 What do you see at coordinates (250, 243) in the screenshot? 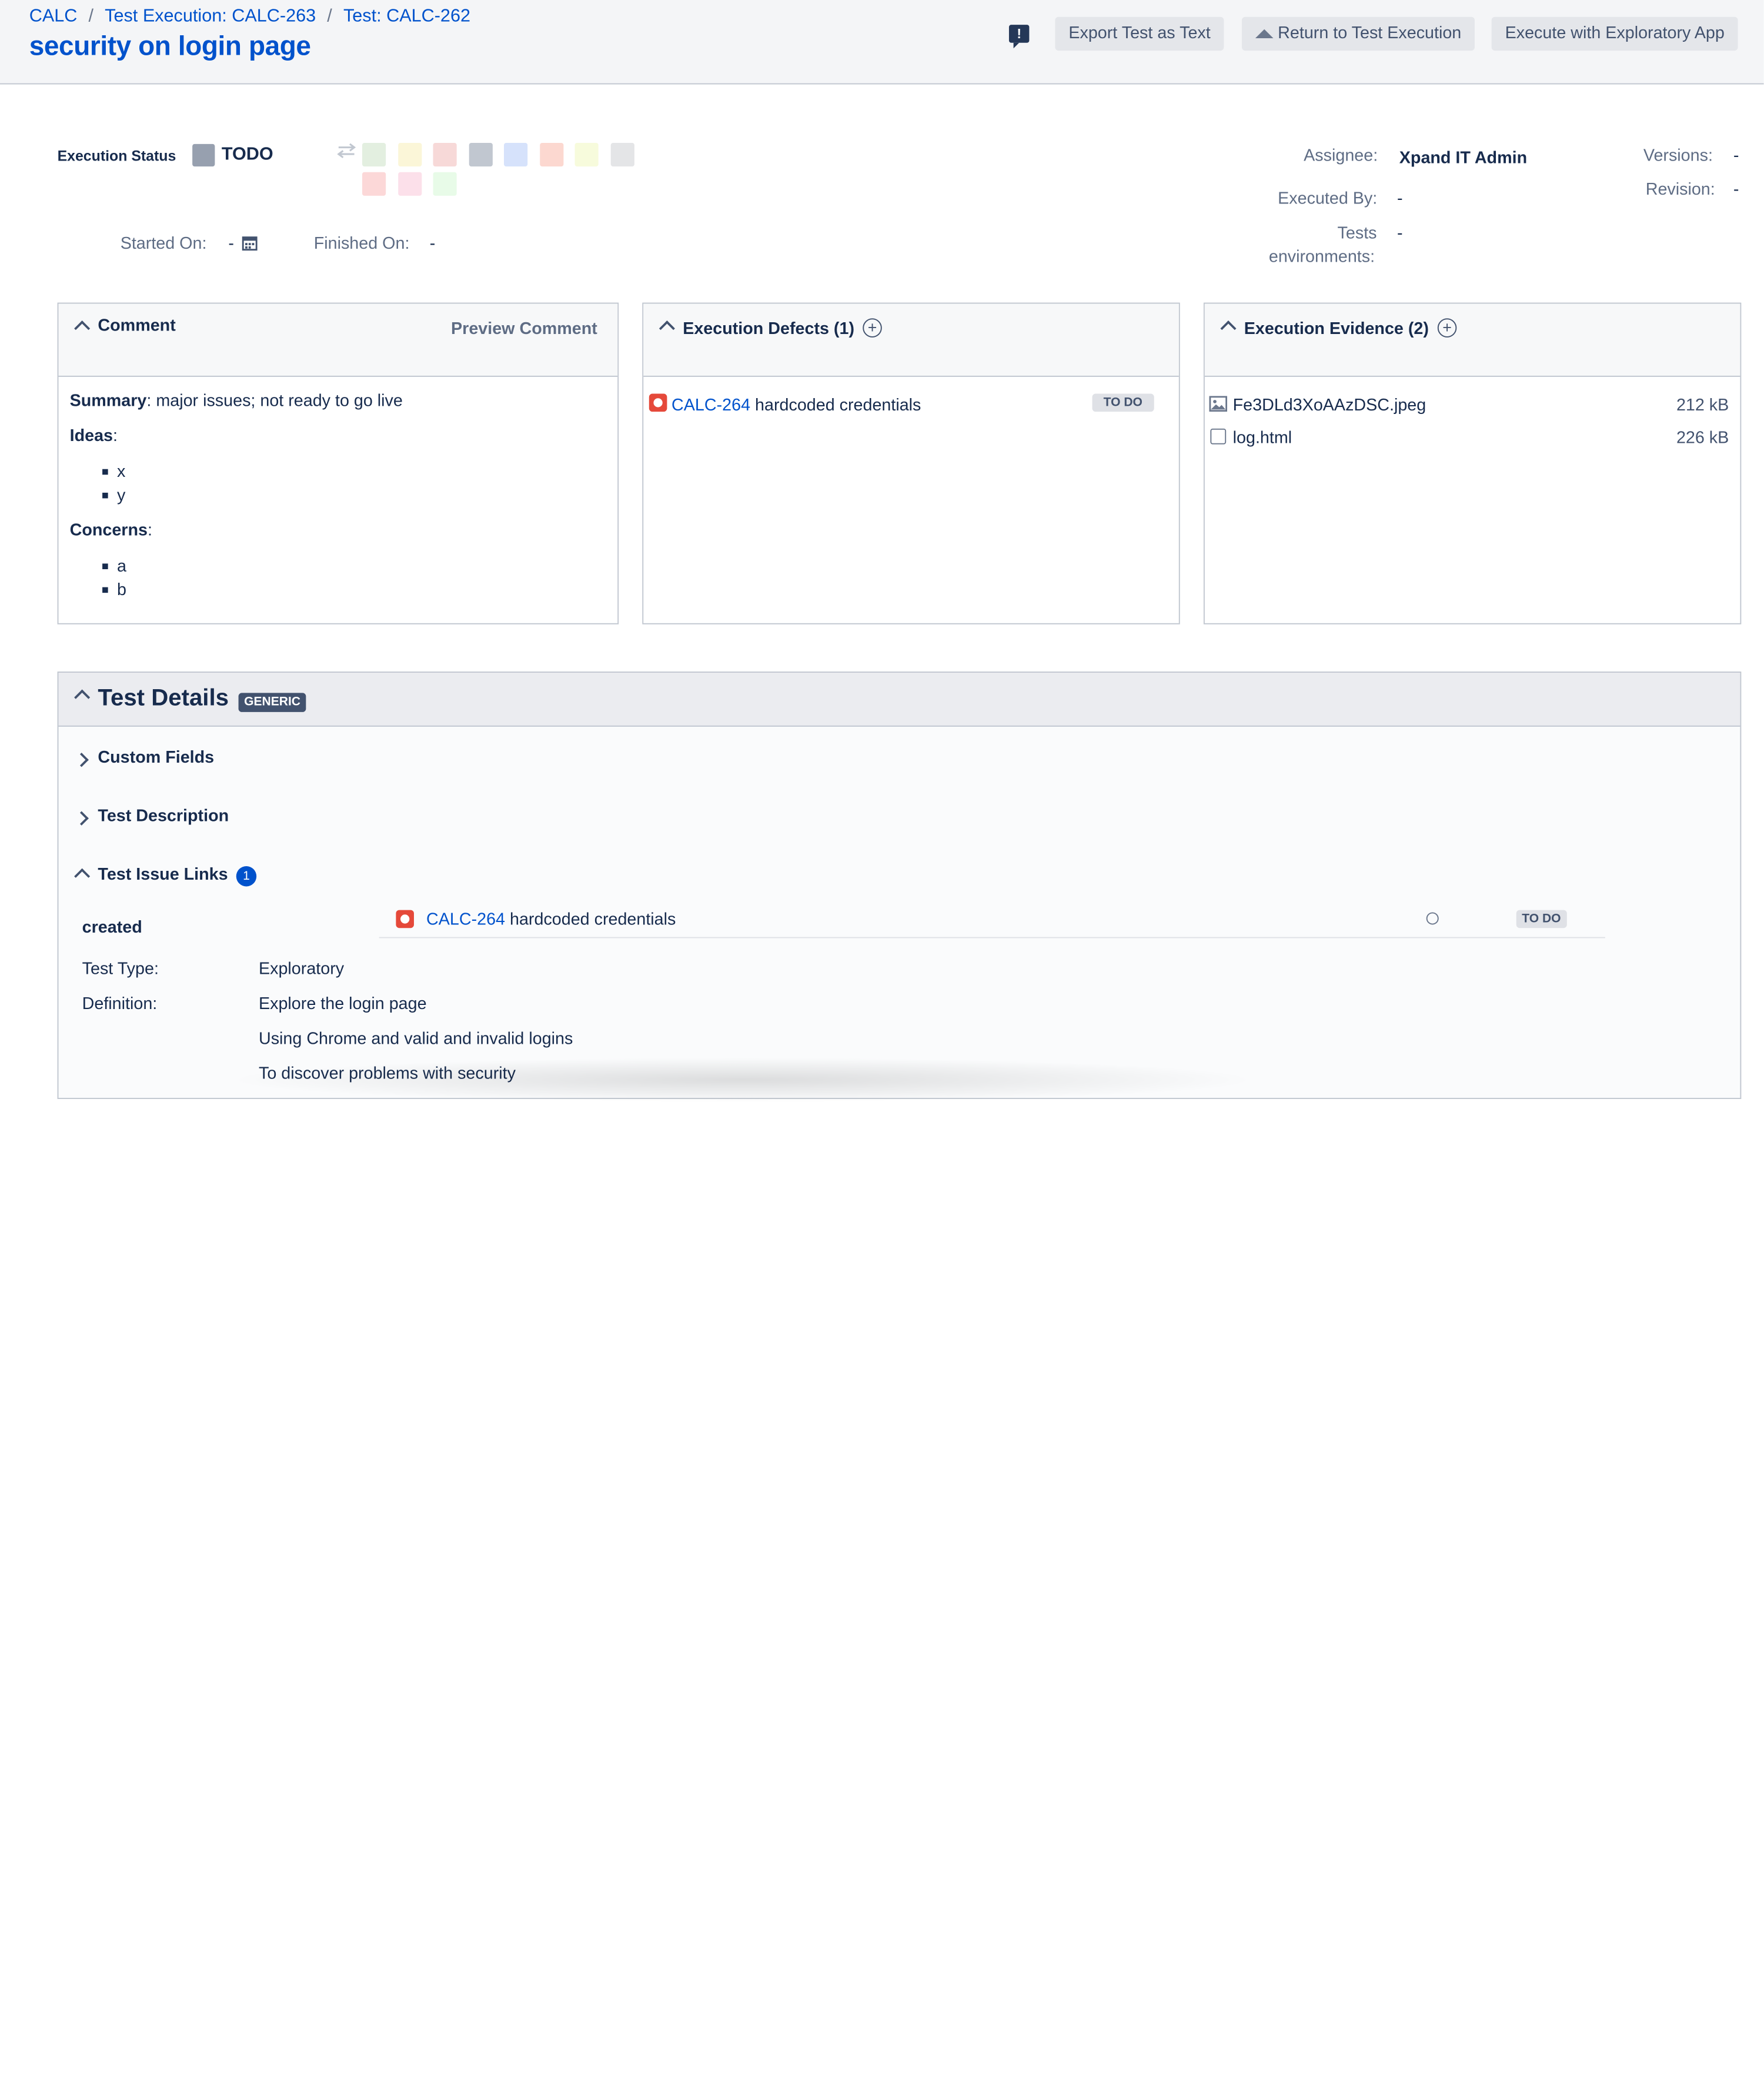
I see `calendar-icon` at bounding box center [250, 243].